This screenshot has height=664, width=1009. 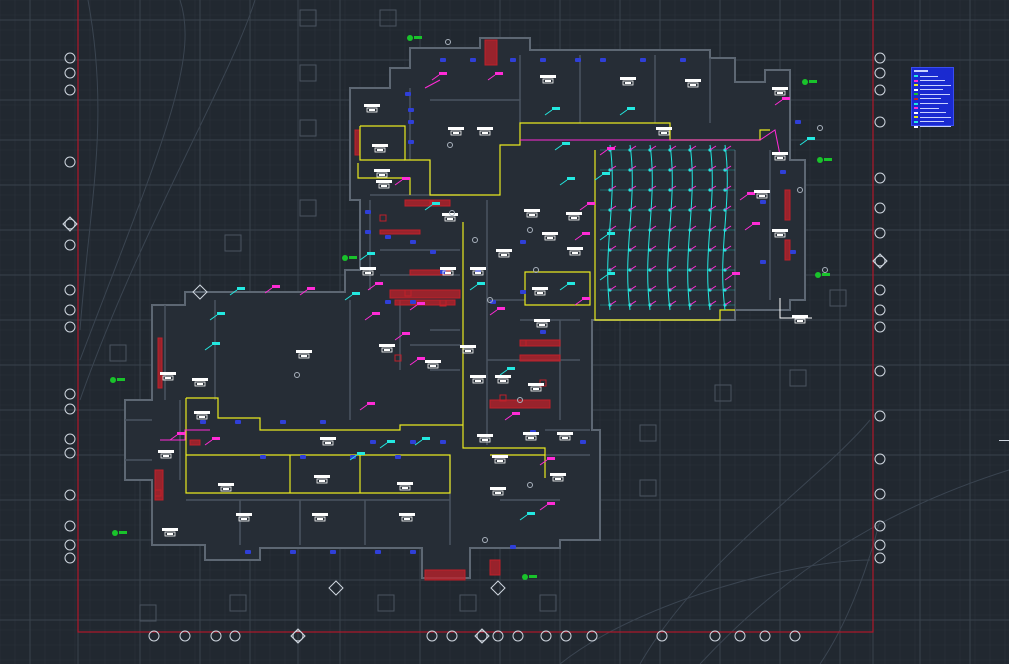 I want to click on red-block, so click(x=787, y=205).